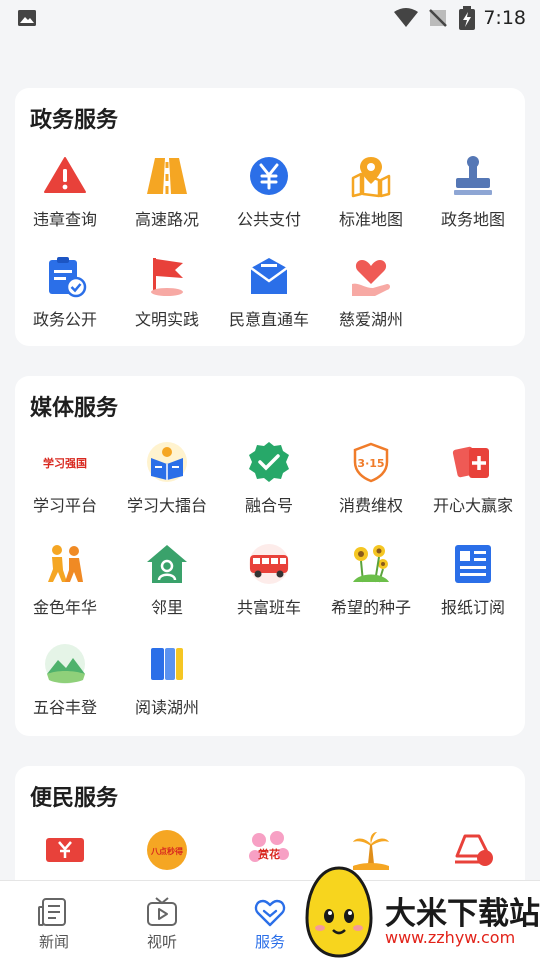 The height and width of the screenshot is (960, 540). Describe the element at coordinates (65, 485) in the screenshot. I see `service-item-xuexi: 学习强国 学习平台` at that location.